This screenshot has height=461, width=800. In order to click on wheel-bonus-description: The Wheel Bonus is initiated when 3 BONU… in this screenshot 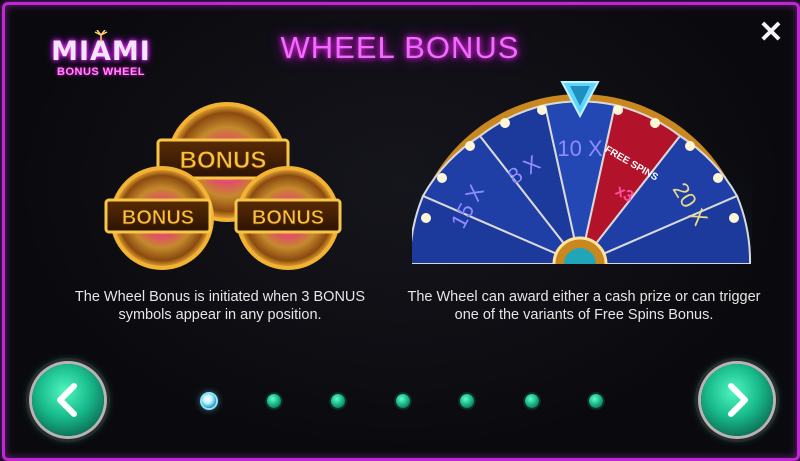, I will do `click(220, 306)`.